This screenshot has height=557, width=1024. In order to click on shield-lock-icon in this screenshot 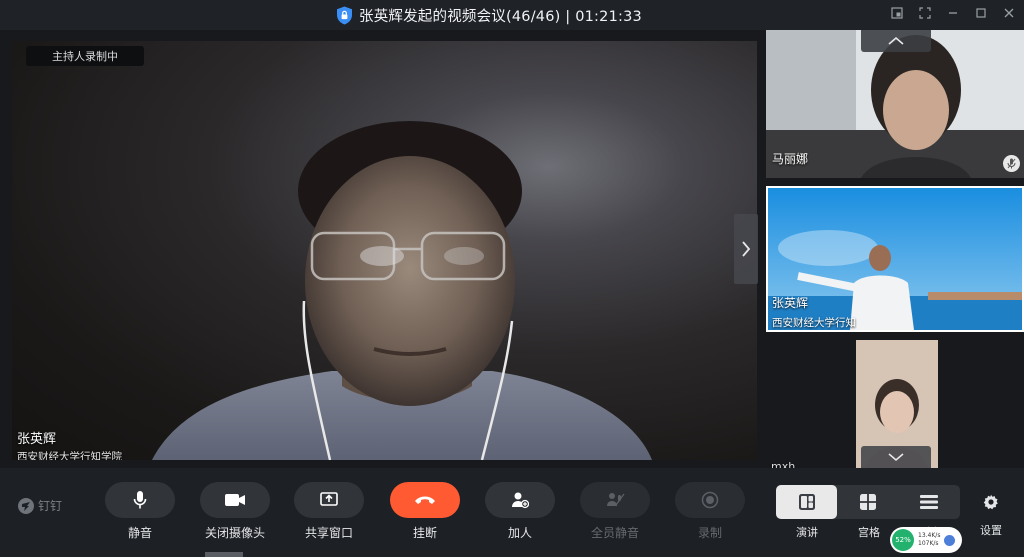, I will do `click(344, 15)`.